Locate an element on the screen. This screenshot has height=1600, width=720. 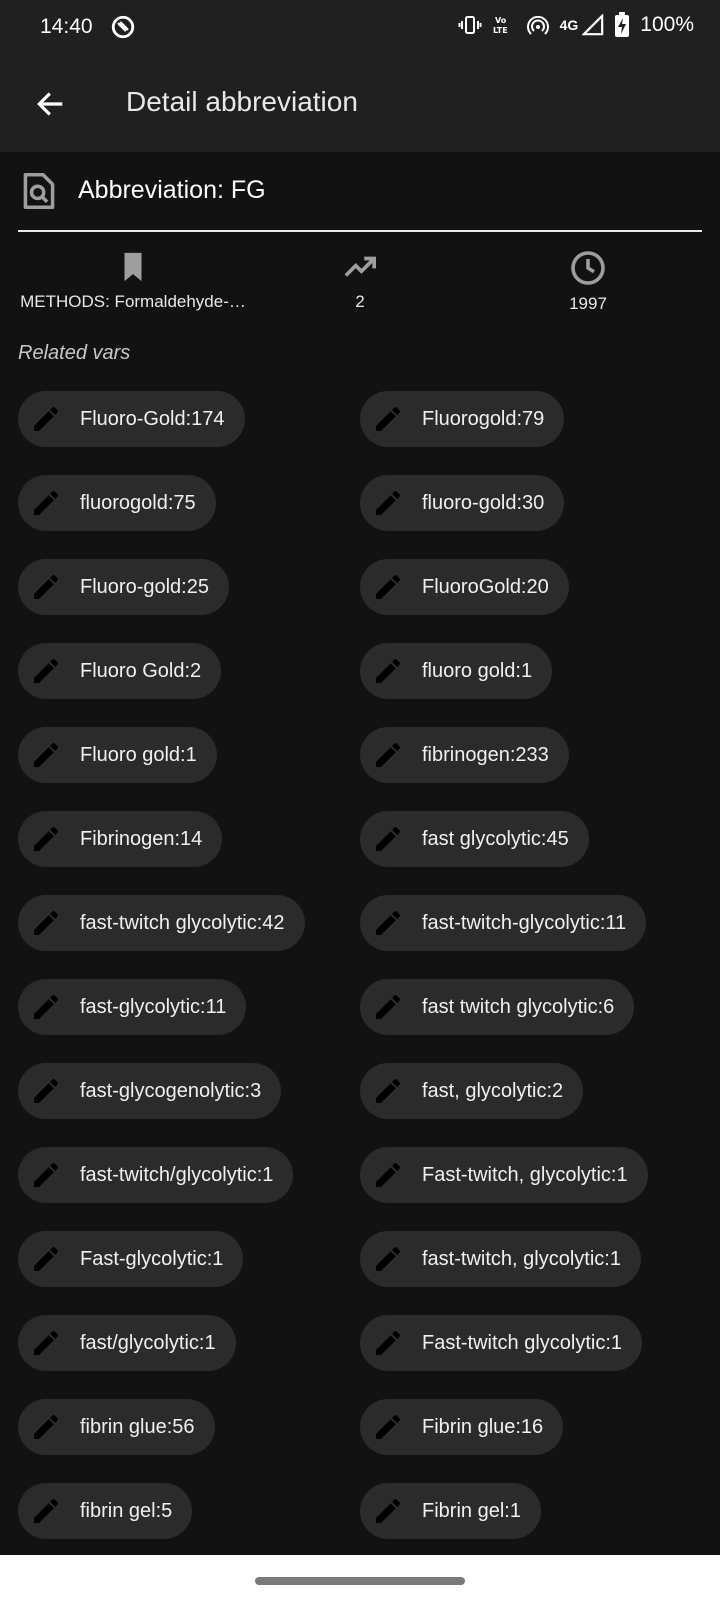
status-time: 14:40 is located at coordinates (66, 26).